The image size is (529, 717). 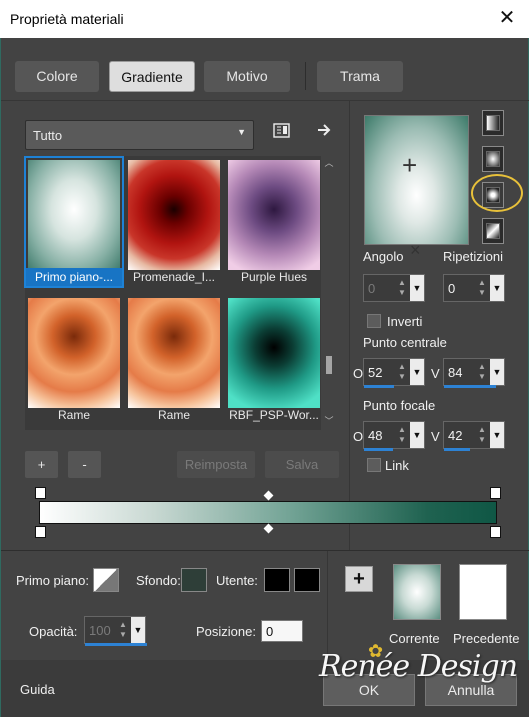 I want to click on user-color-black, so click(x=277, y=580).